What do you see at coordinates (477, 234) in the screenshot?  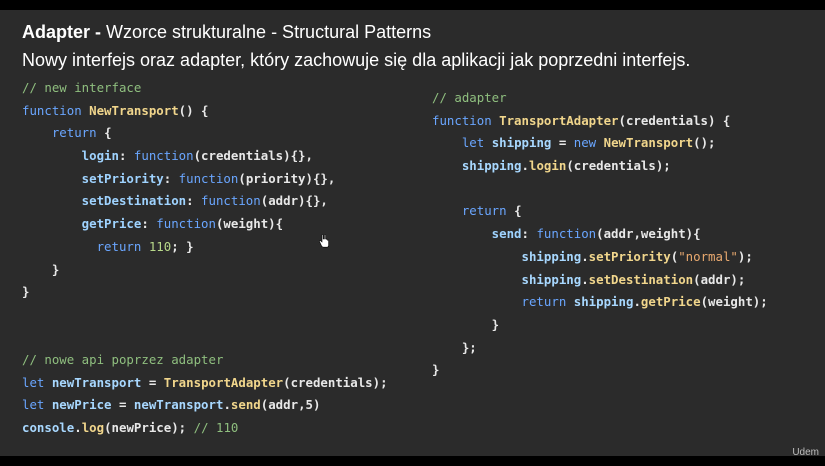 I see `code-token-prop: send` at bounding box center [477, 234].